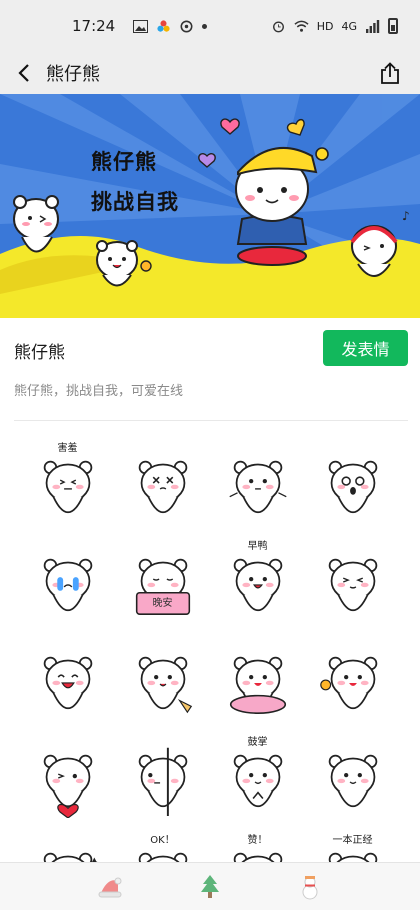 The height and width of the screenshot is (910, 420). I want to click on chevron-left-icon, so click(23, 73).